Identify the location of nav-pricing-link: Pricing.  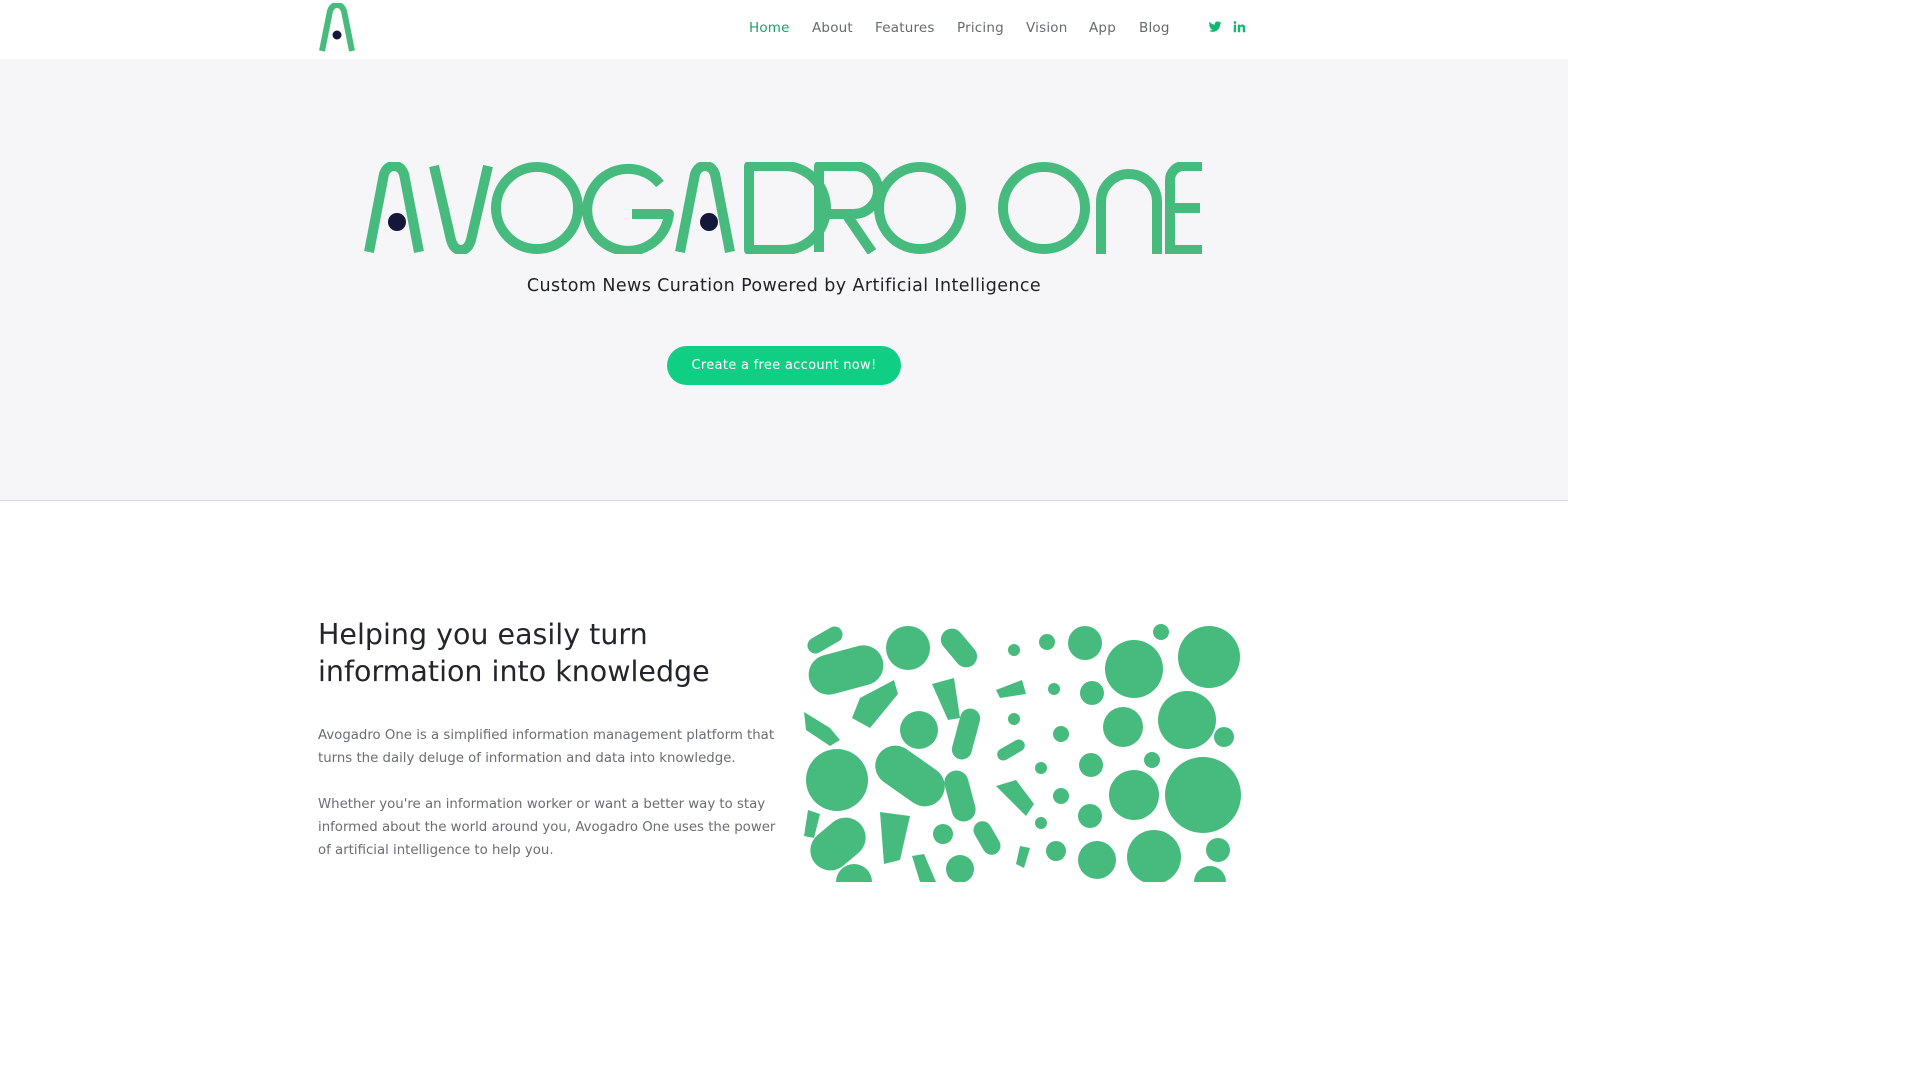
(980, 28).